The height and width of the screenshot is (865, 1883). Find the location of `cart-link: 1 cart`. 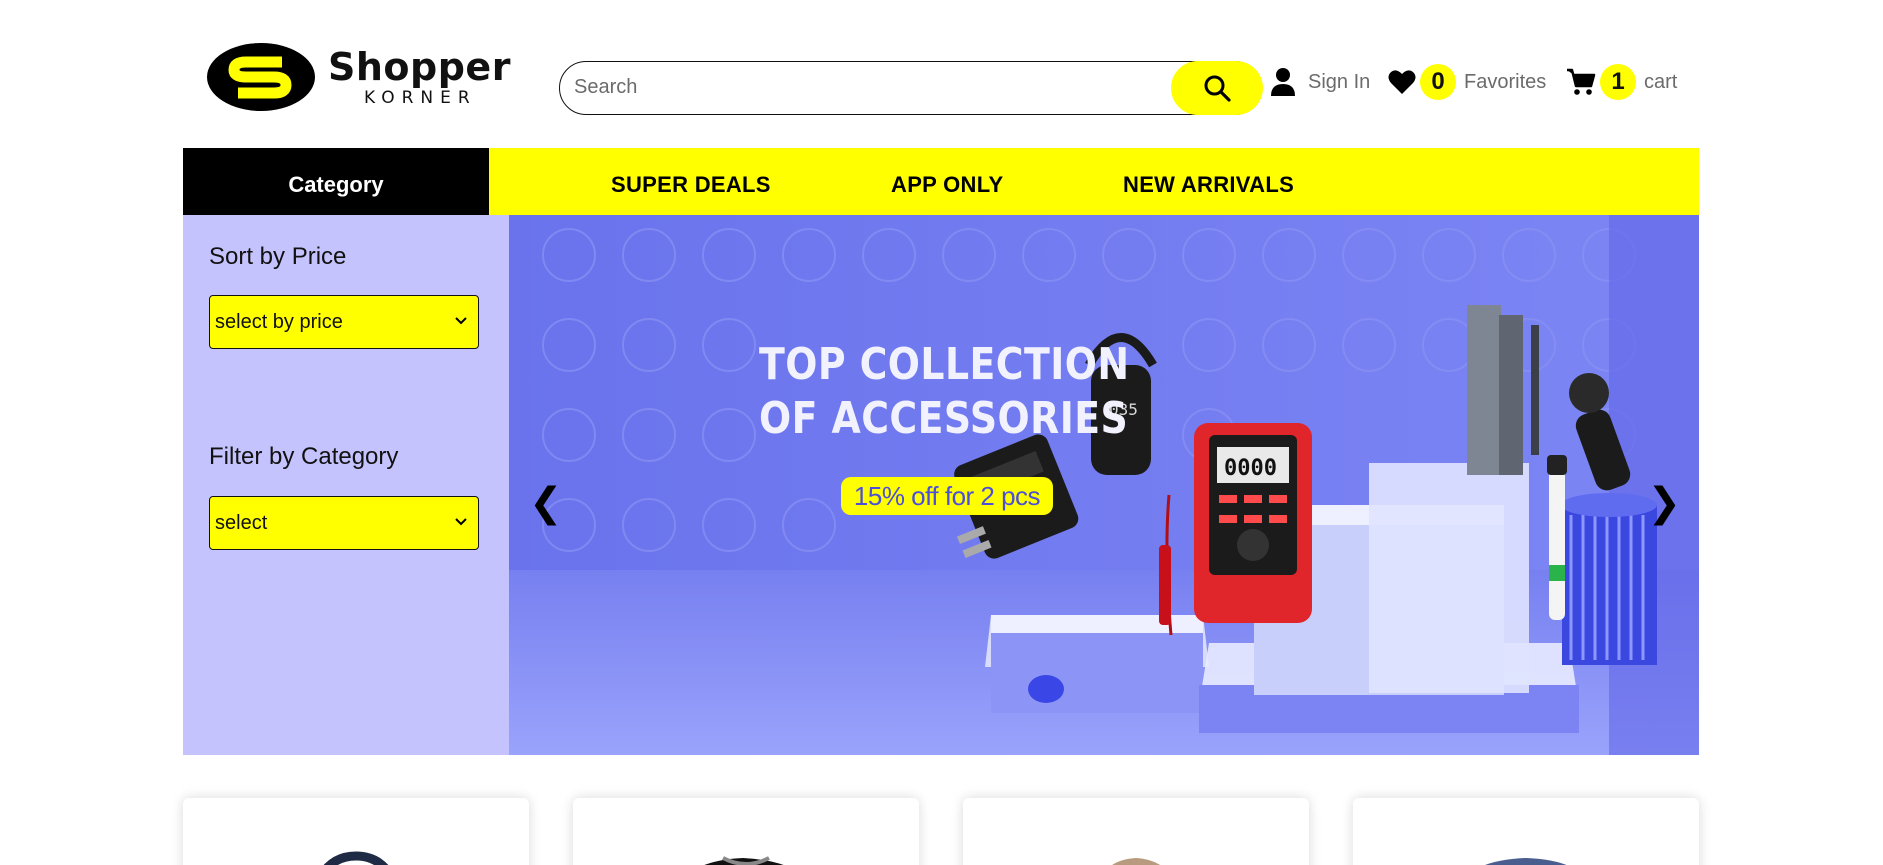

cart-link: 1 cart is located at coordinates (1621, 82).